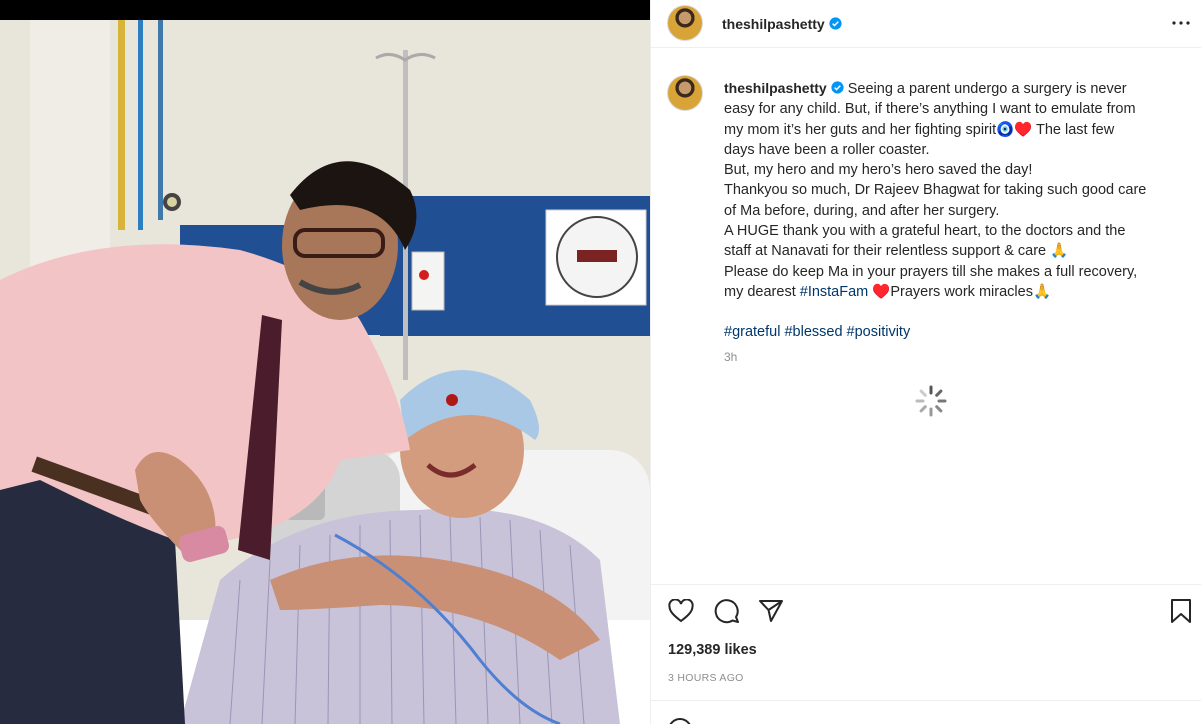 This screenshot has height=724, width=1201. I want to click on loading-spinner-icon, so click(931, 401).